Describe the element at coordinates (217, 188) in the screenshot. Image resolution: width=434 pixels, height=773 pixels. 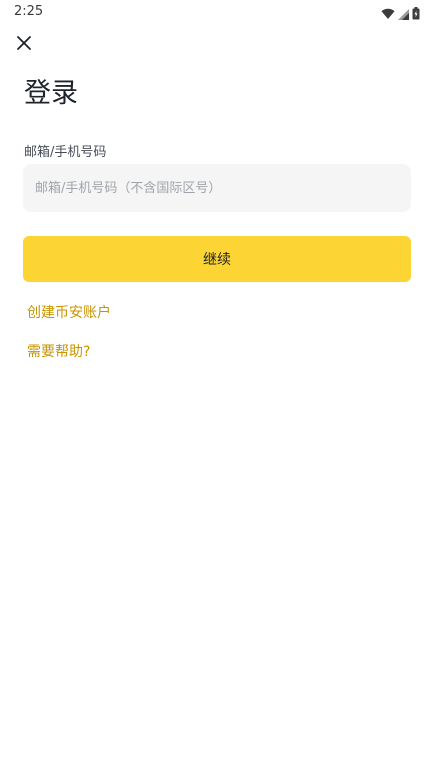
I see `email-phone-input` at that location.